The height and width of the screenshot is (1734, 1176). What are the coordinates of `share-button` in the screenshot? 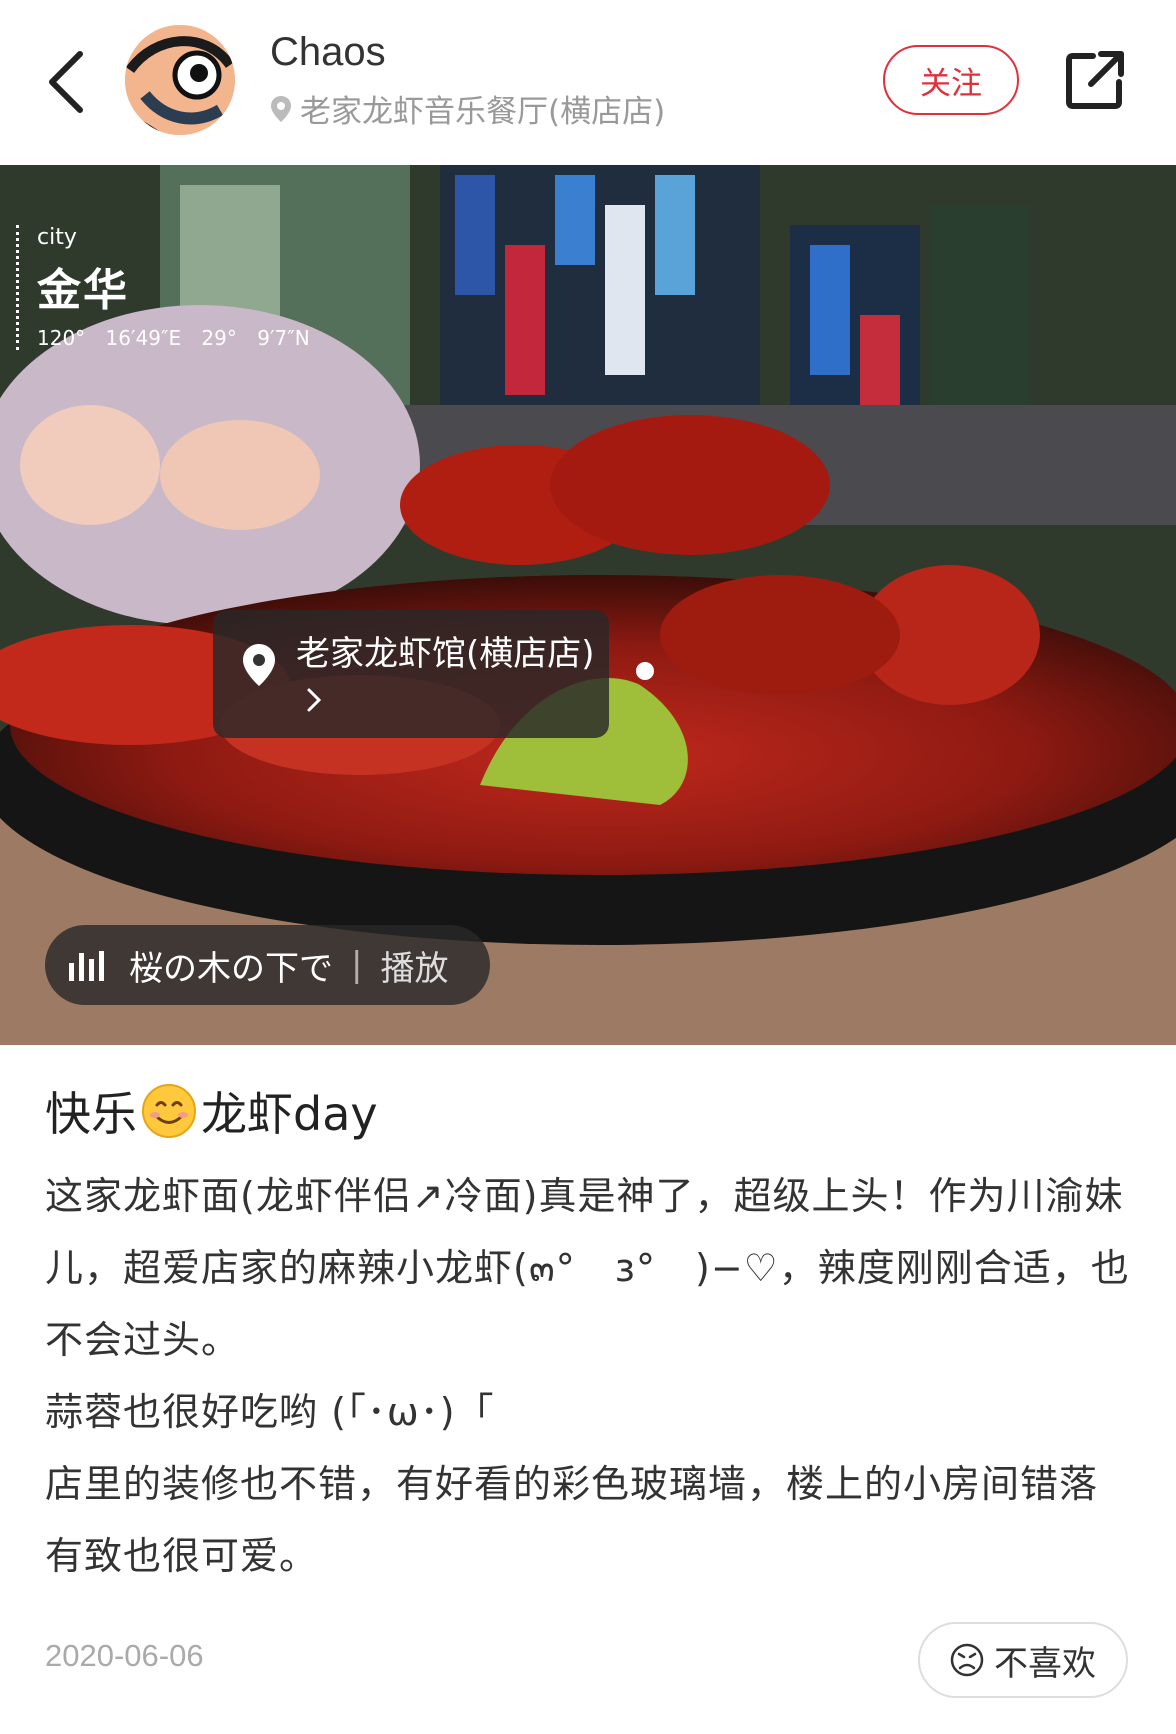 It's located at (1095, 80).